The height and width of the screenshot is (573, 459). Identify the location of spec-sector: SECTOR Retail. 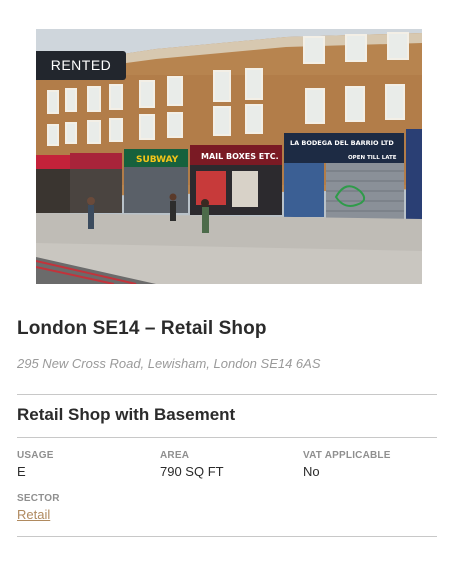
(38, 508).